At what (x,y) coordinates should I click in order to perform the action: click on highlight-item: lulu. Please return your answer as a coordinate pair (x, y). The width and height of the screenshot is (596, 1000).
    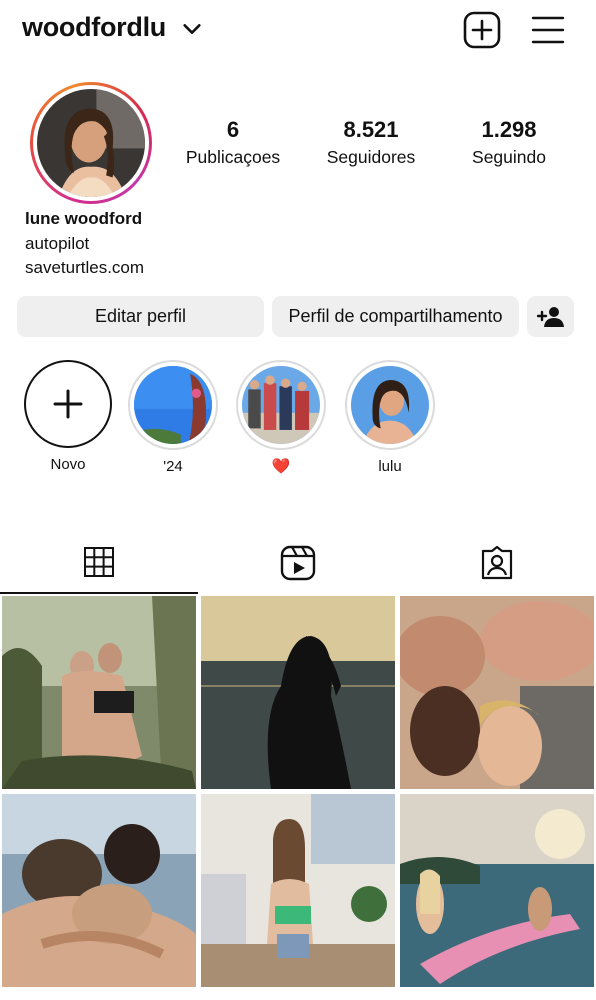
    Looking at the image, I should click on (390, 418).